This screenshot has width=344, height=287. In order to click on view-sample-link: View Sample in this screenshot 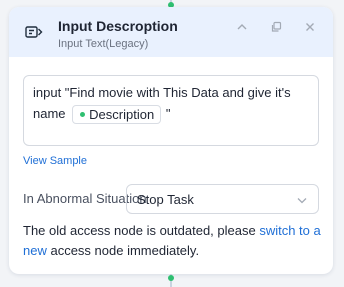, I will do `click(55, 161)`.